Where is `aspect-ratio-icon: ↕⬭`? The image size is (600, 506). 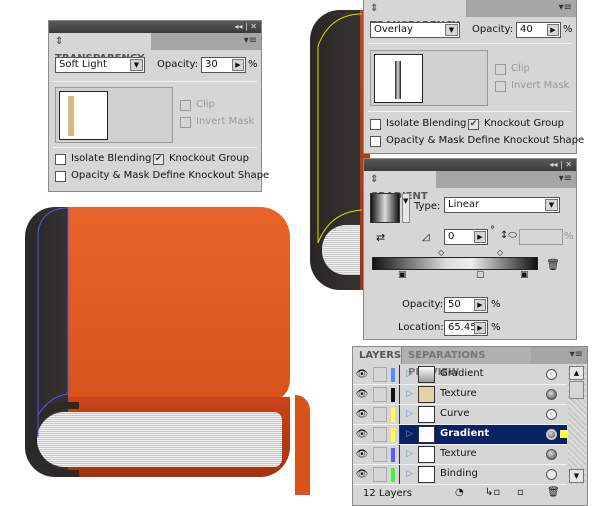
aspect-ratio-icon: ↕⬭ is located at coordinates (508, 235).